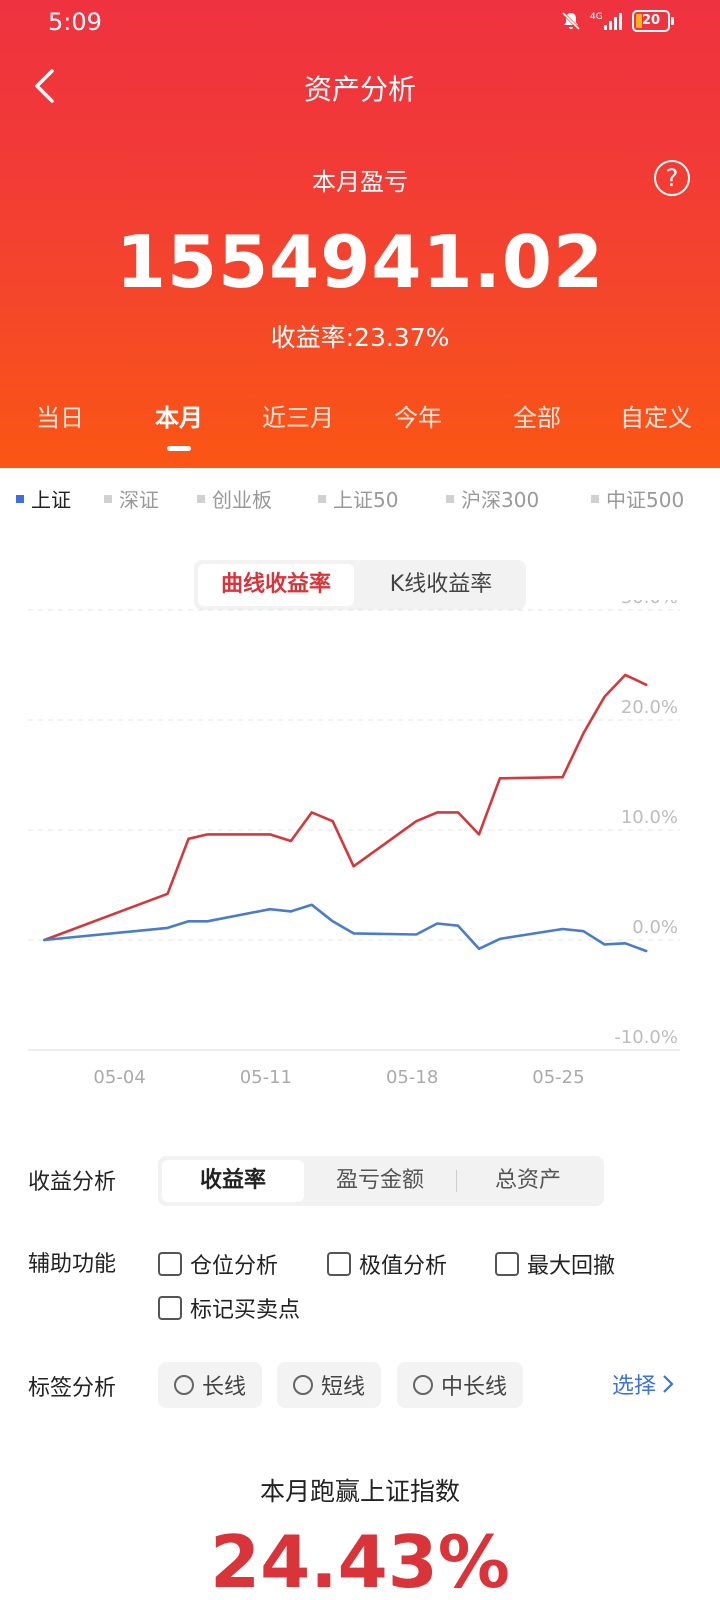 The image size is (720, 1600). I want to click on portfolio-series-line, so click(345, 807).